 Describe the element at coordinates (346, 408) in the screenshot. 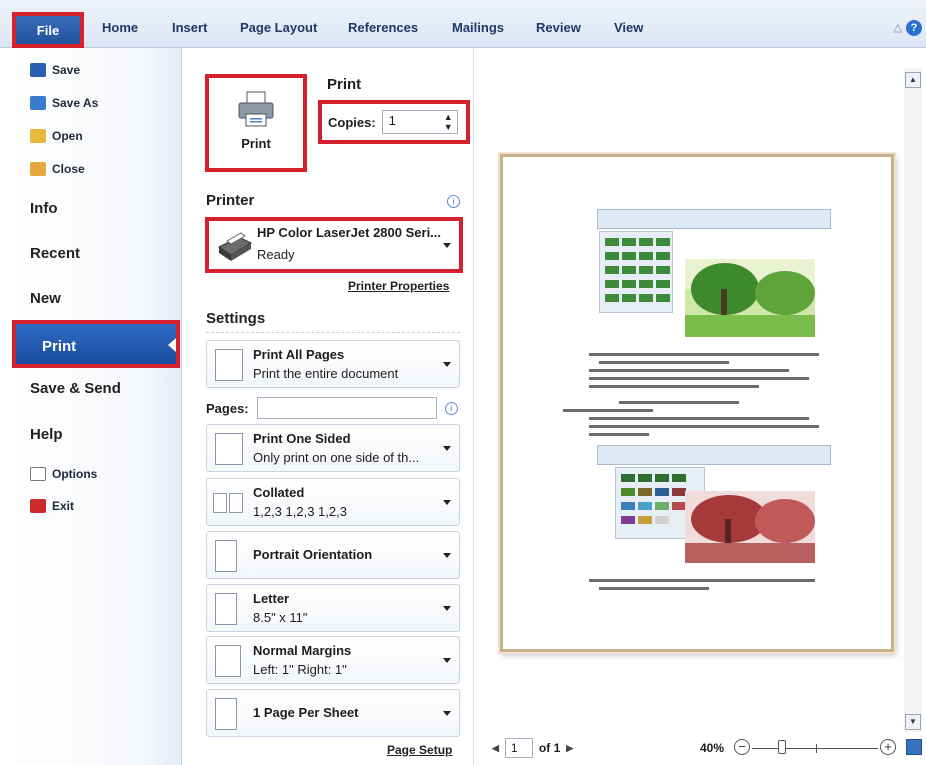

I see `pages-input` at that location.